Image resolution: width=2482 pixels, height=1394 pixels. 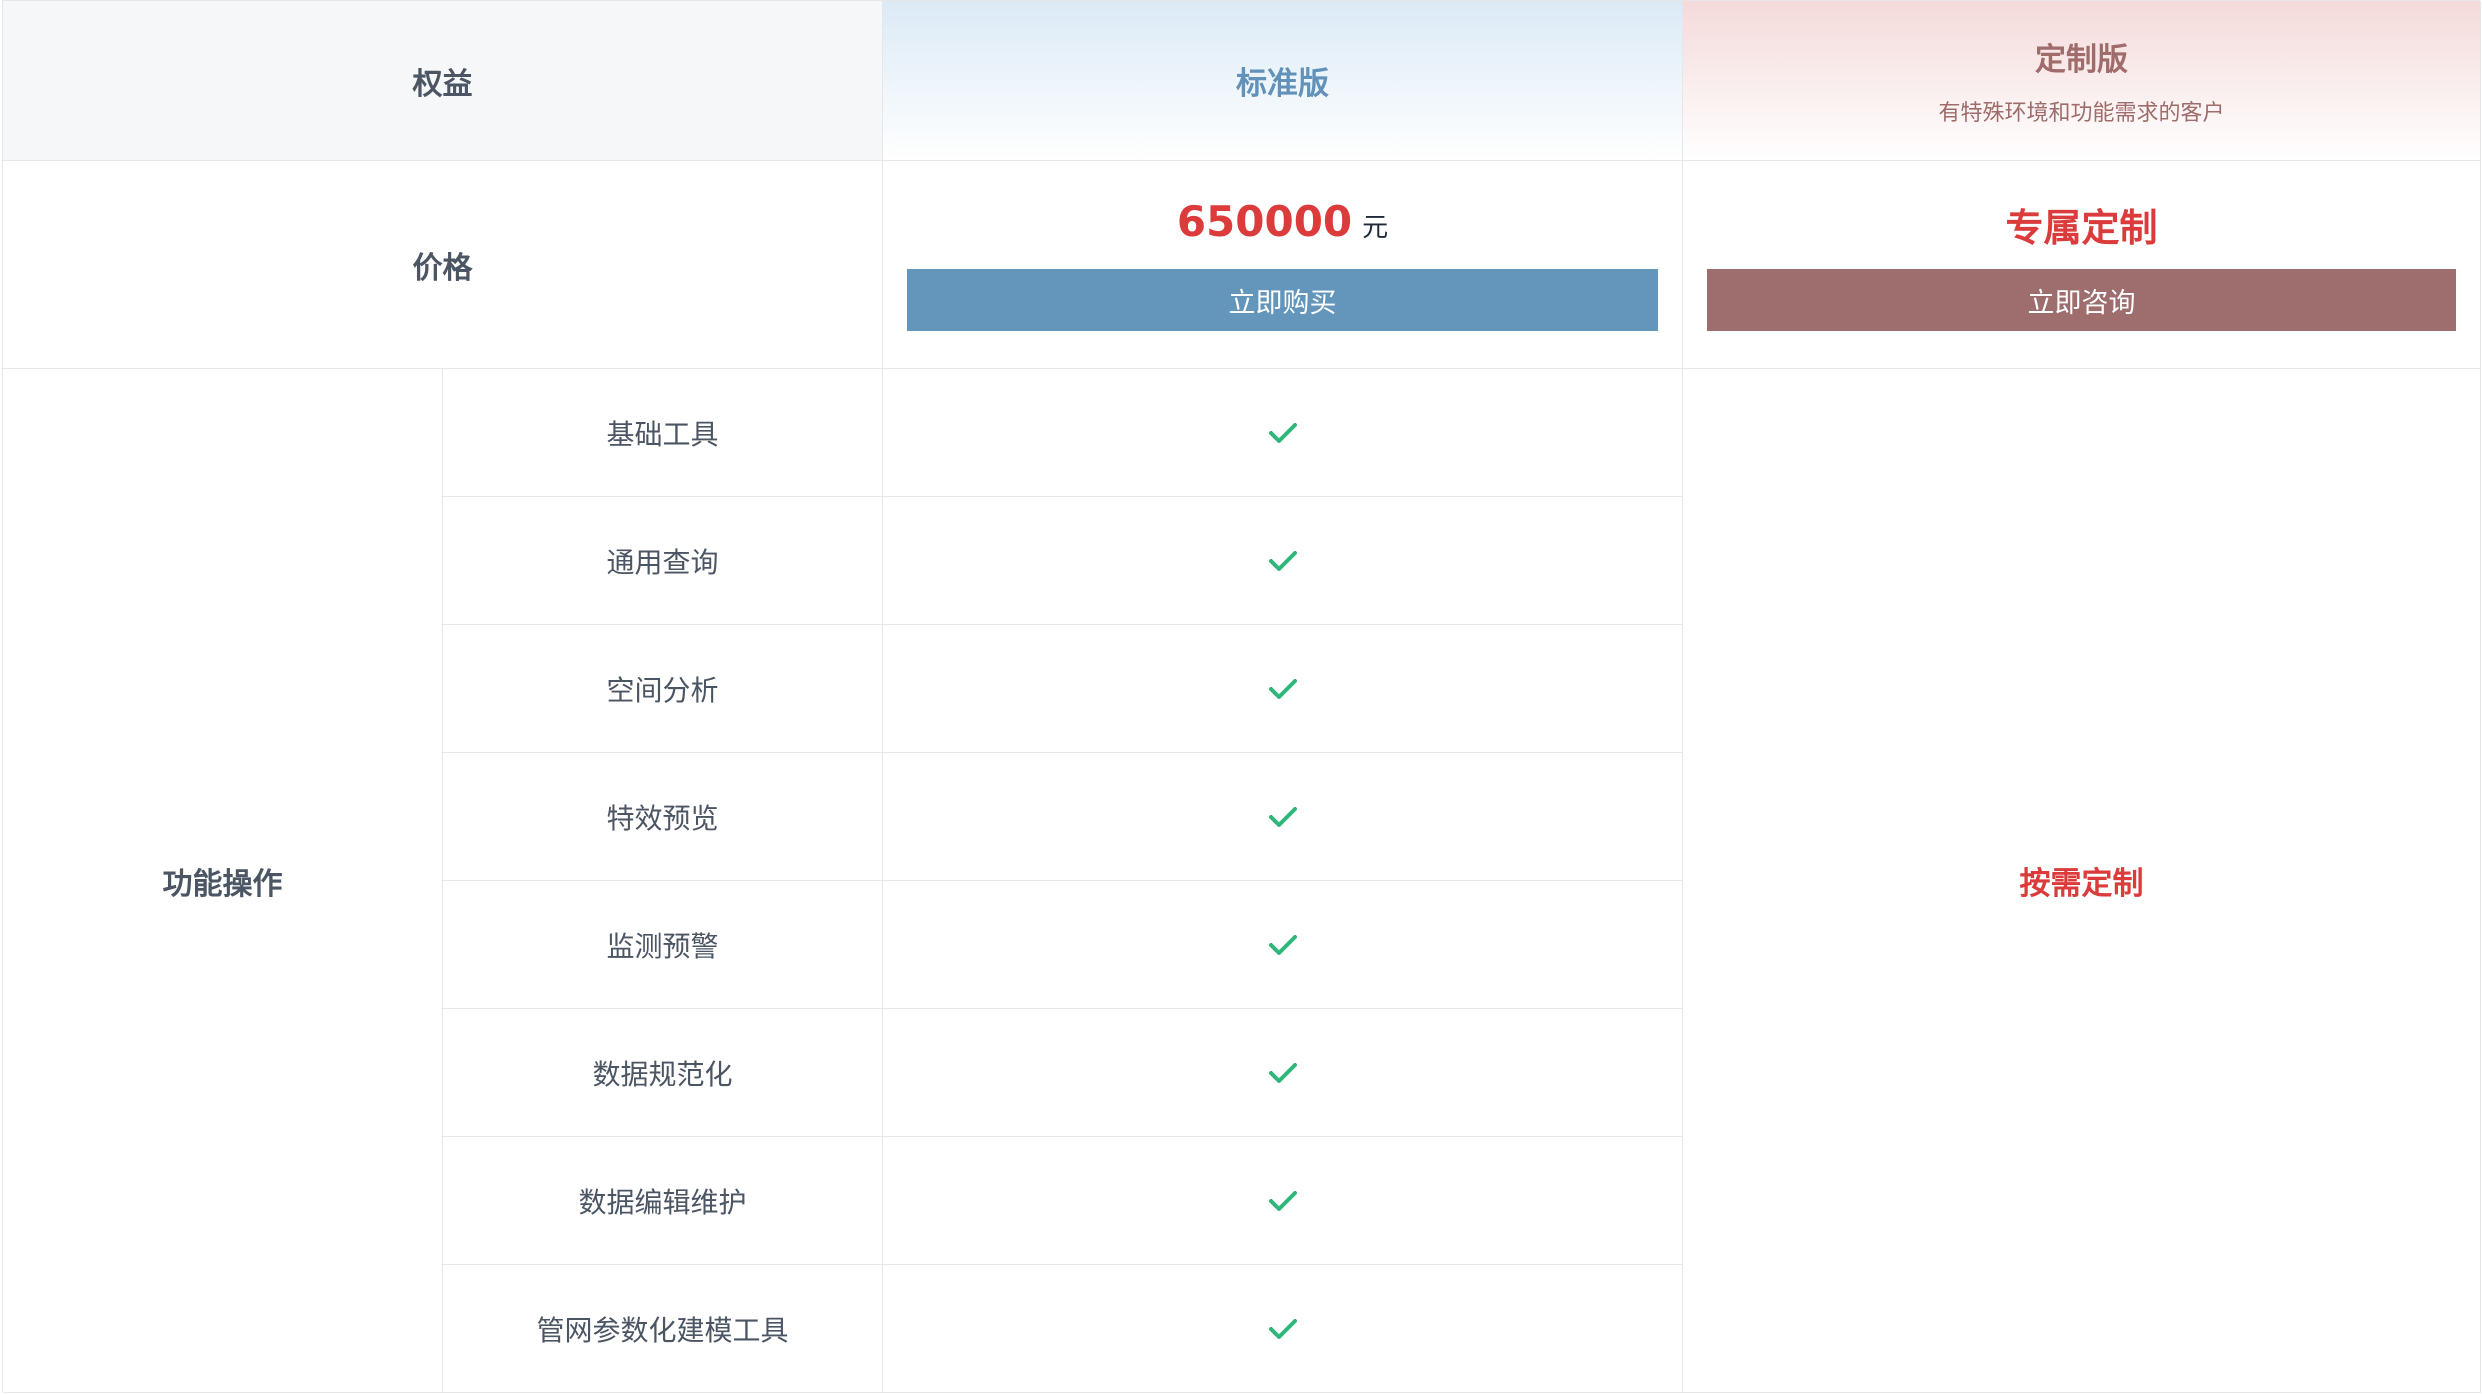 I want to click on feature-name-cell: 特效预览, so click(x=663, y=817).